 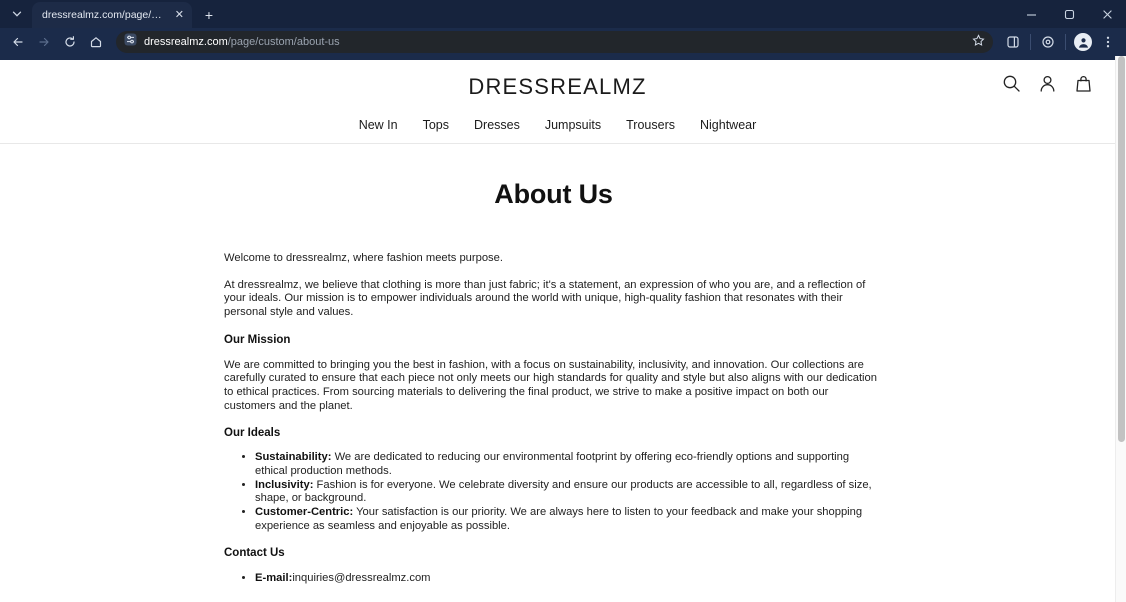 I want to click on nav-item-tops: Tops, so click(x=436, y=125).